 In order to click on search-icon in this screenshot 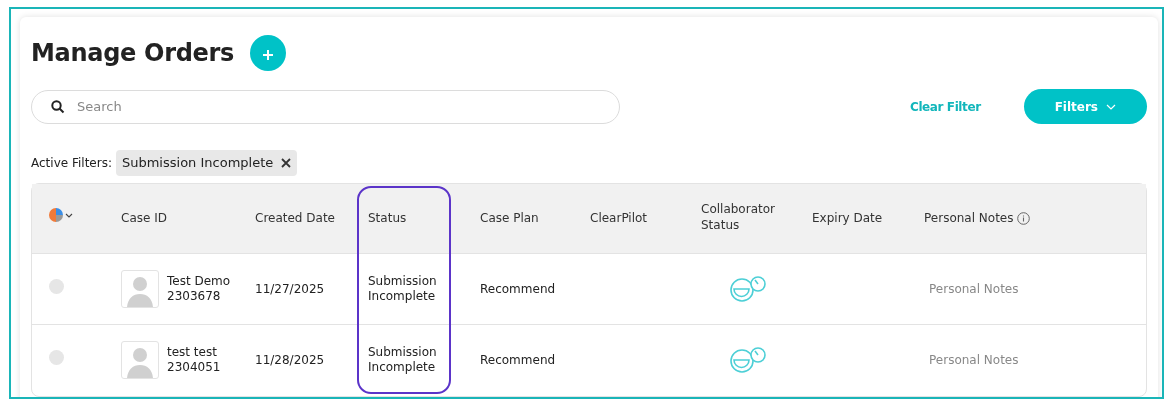, I will do `click(58, 106)`.